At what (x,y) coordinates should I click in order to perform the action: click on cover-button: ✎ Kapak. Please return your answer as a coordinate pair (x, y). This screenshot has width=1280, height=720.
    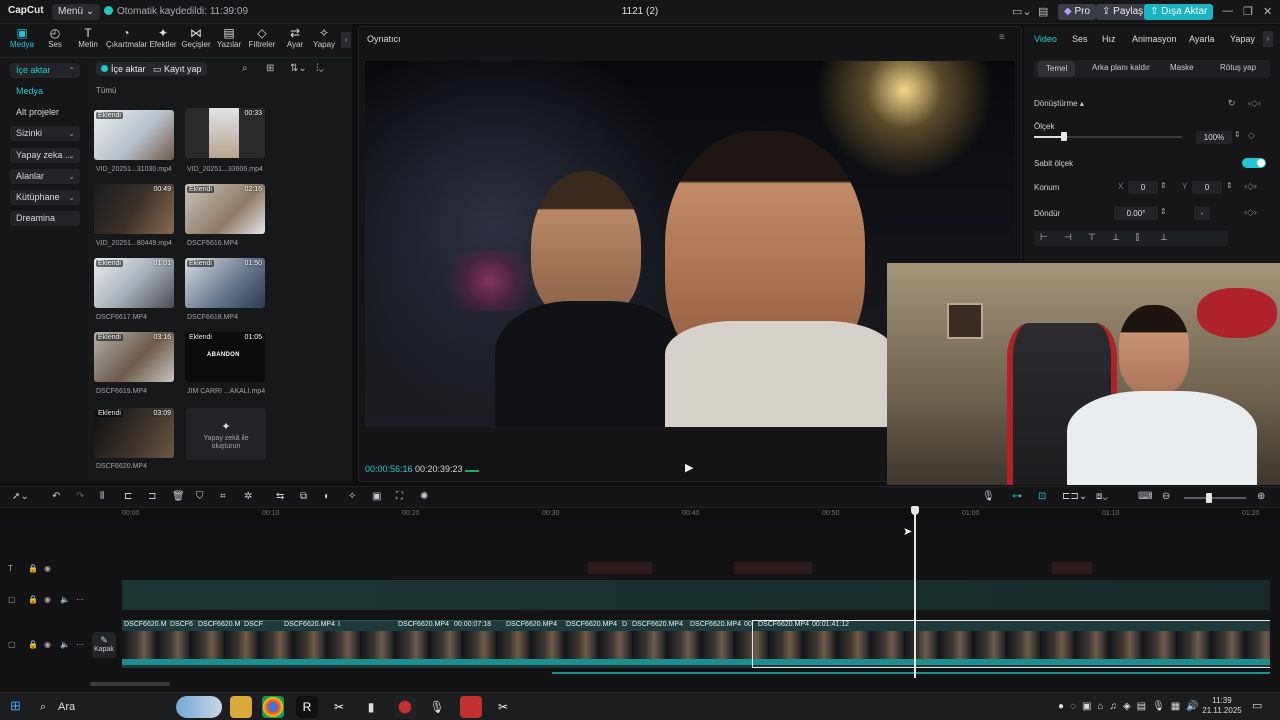
    Looking at the image, I should click on (104, 645).